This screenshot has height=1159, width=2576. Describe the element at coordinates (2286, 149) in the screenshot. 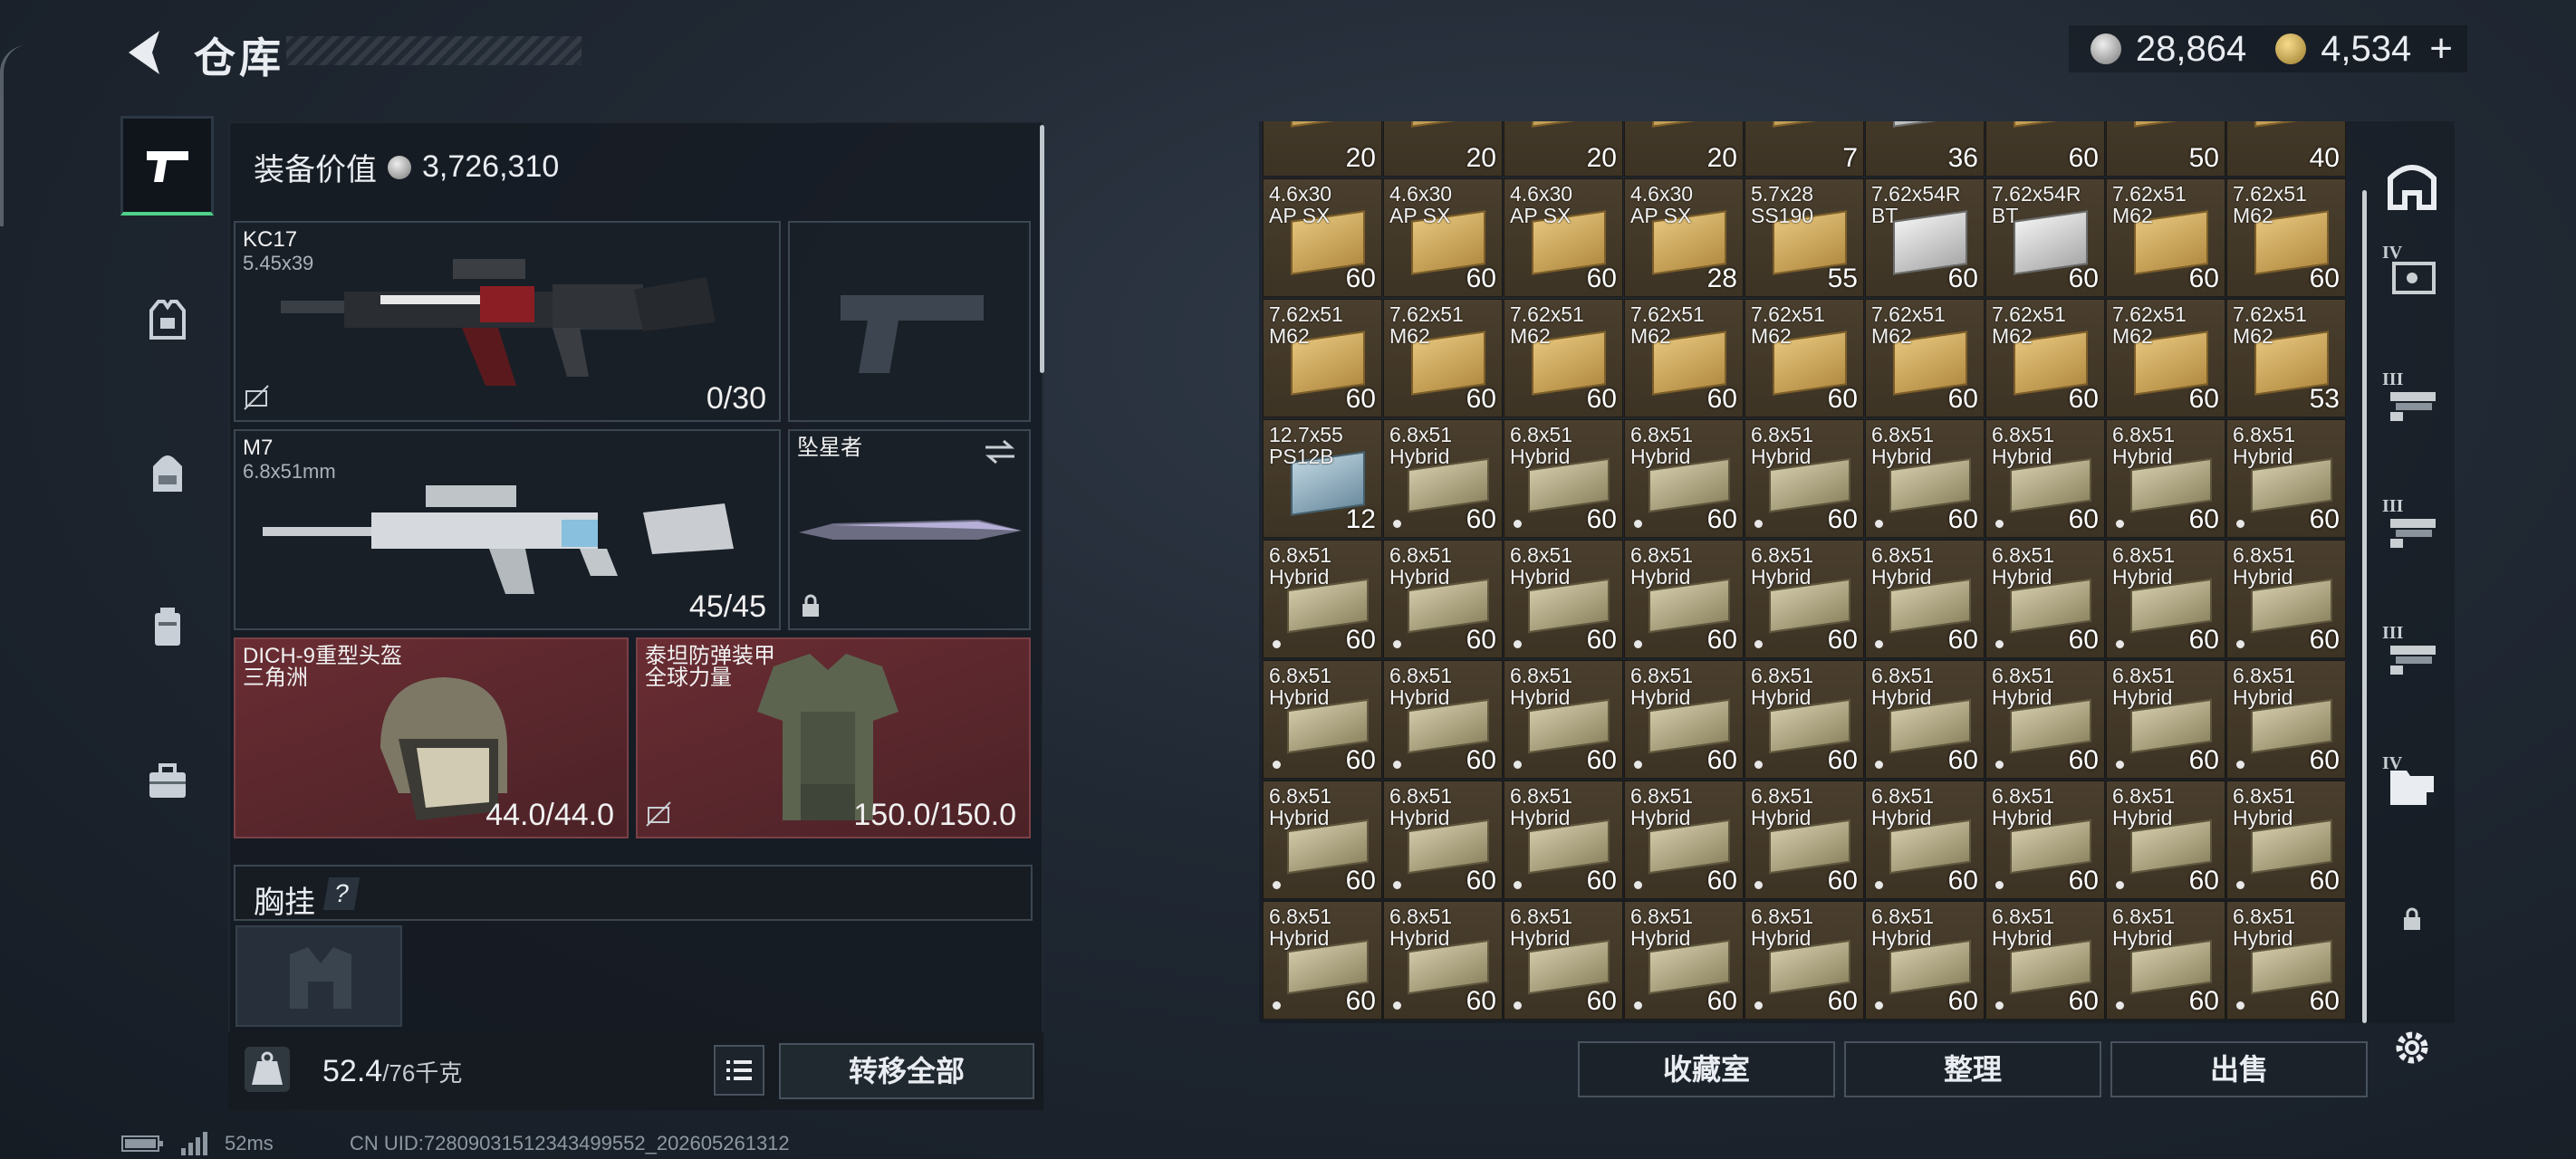

I see `storage-cell: 40` at that location.